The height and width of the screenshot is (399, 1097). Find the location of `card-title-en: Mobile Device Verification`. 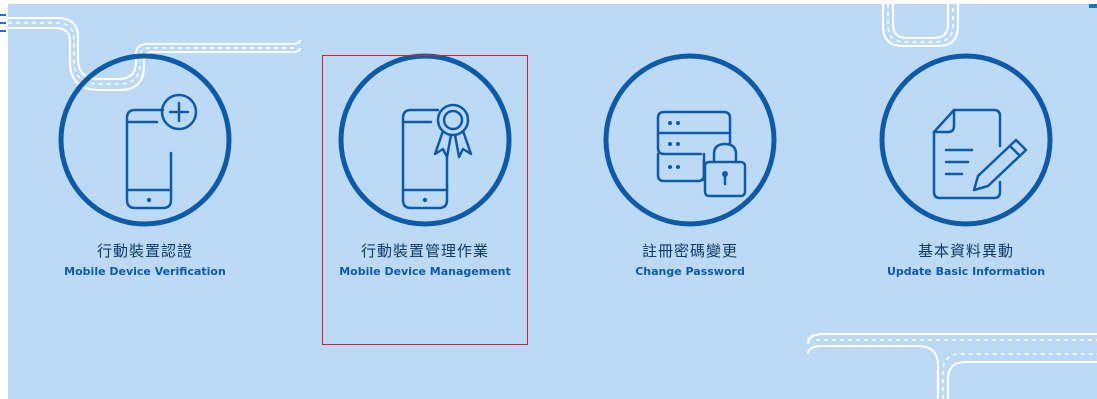

card-title-en: Mobile Device Verification is located at coordinates (145, 271).